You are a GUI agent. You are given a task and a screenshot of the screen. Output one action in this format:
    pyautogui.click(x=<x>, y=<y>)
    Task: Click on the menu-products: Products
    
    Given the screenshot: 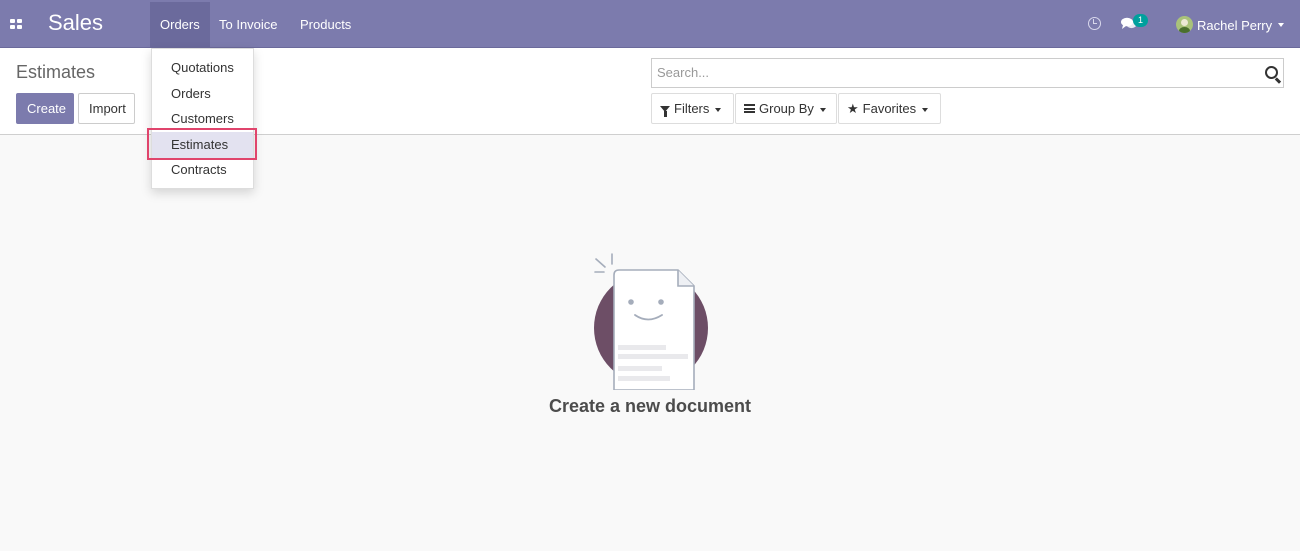 What is the action you would take?
    pyautogui.click(x=325, y=24)
    